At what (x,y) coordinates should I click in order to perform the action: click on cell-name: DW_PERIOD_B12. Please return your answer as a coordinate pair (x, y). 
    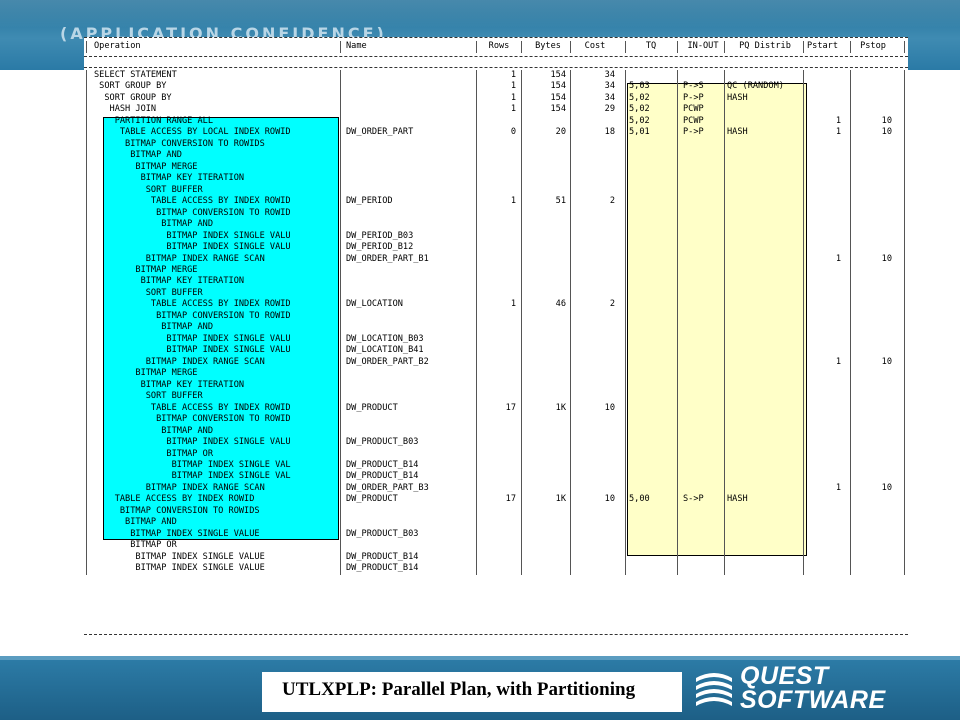
    Looking at the image, I should click on (380, 247).